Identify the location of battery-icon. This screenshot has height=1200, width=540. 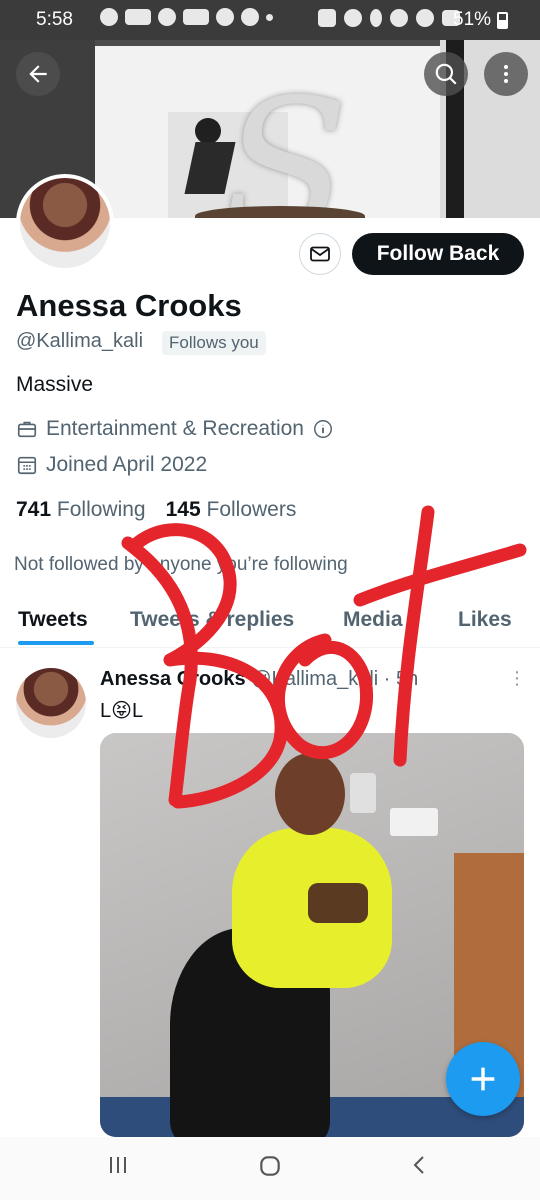
(502, 20).